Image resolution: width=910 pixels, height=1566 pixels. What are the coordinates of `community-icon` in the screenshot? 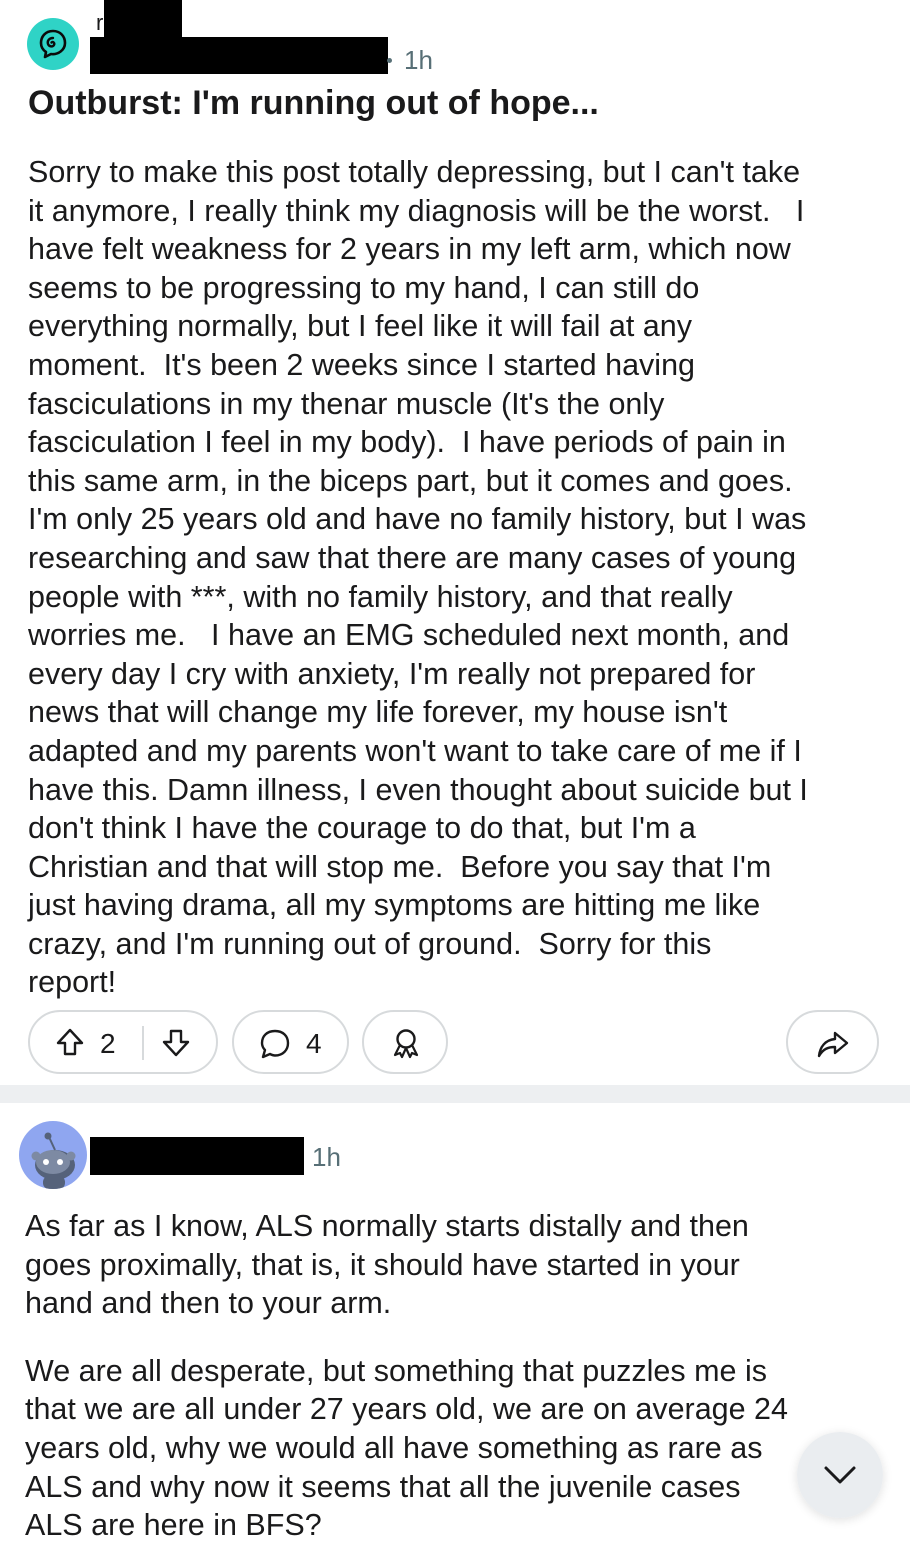 It's located at (53, 44).